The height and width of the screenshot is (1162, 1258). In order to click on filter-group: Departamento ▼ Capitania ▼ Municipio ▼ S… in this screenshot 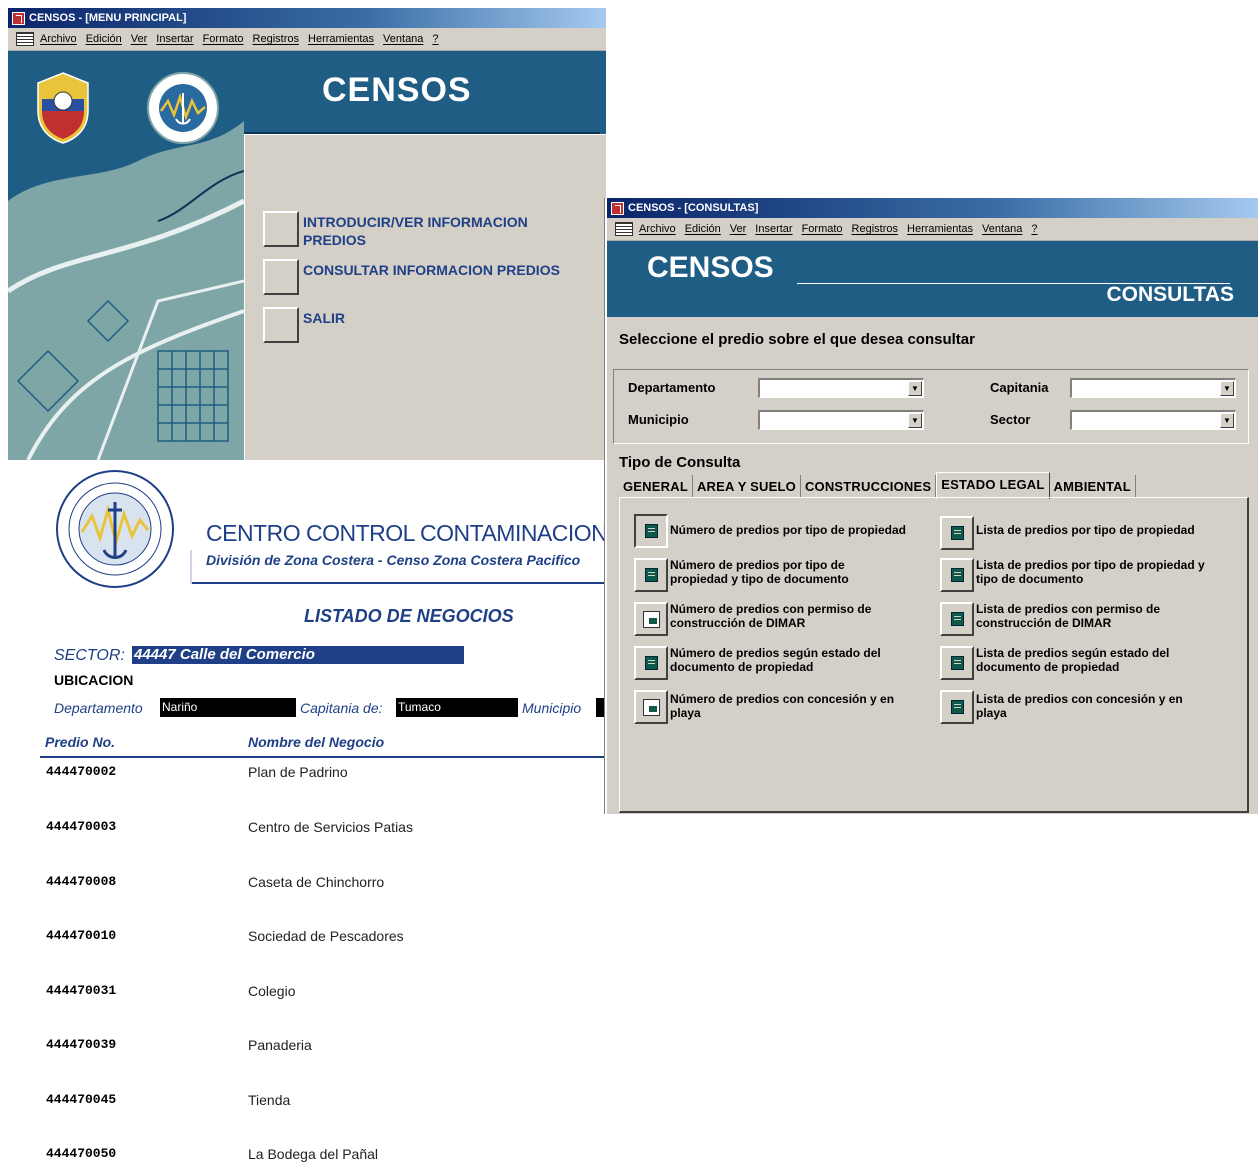, I will do `click(931, 406)`.